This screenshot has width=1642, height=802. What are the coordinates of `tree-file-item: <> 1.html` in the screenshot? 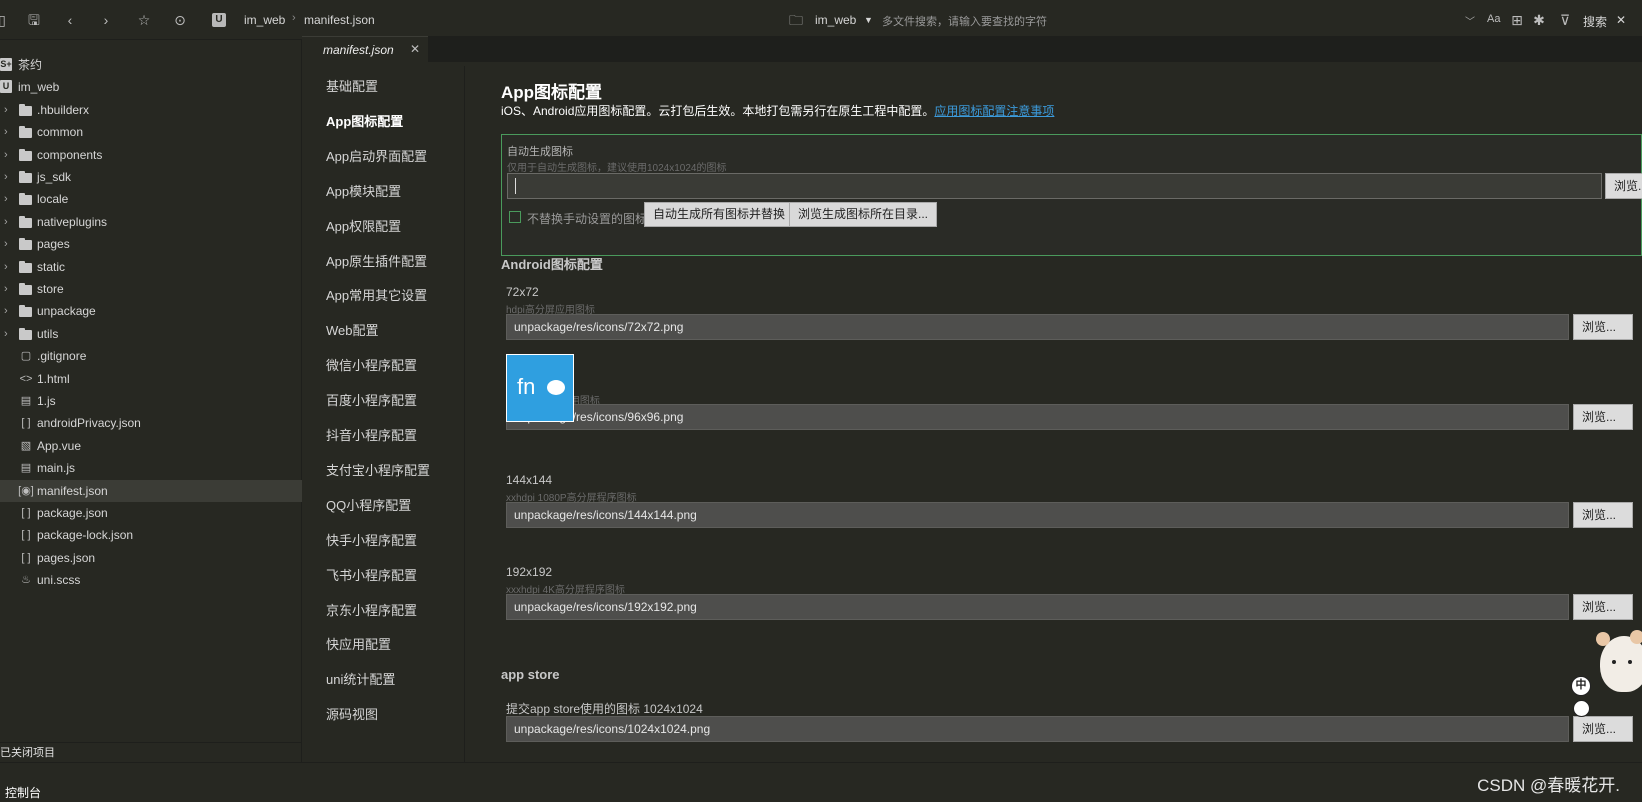 It's located at (151, 379).